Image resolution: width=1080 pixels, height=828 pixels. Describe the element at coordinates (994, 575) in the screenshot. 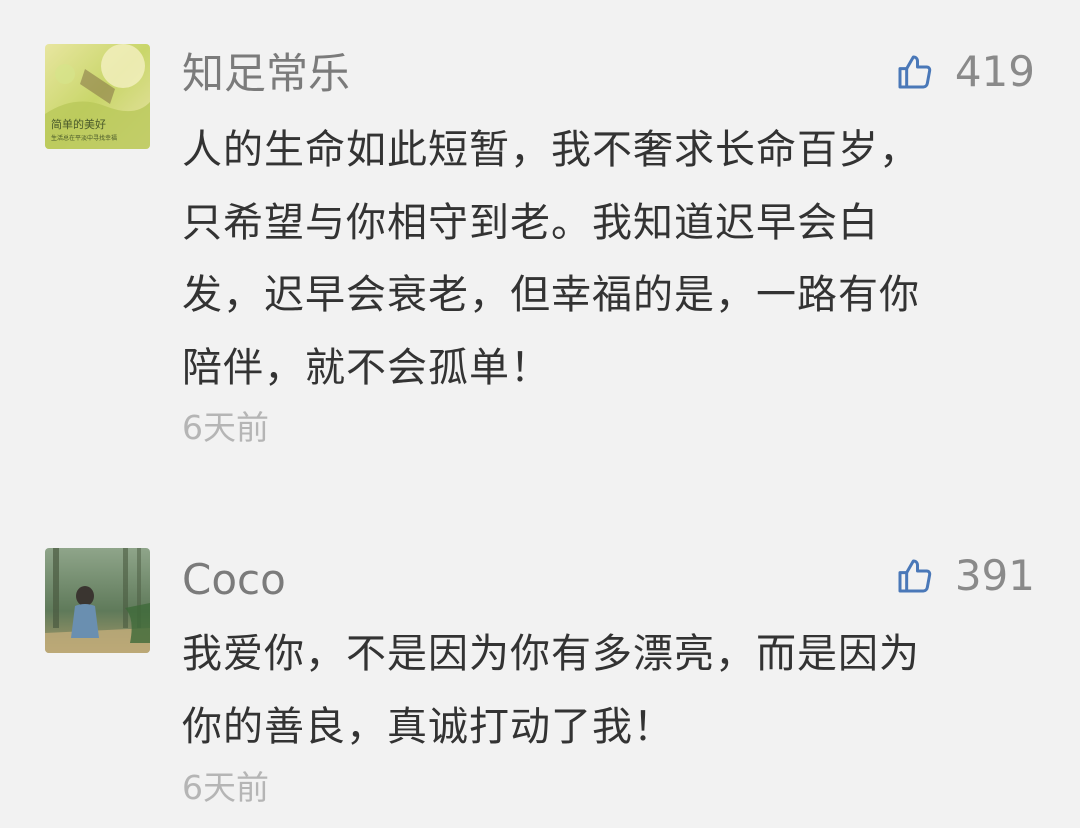

I see `like-count: 391` at that location.